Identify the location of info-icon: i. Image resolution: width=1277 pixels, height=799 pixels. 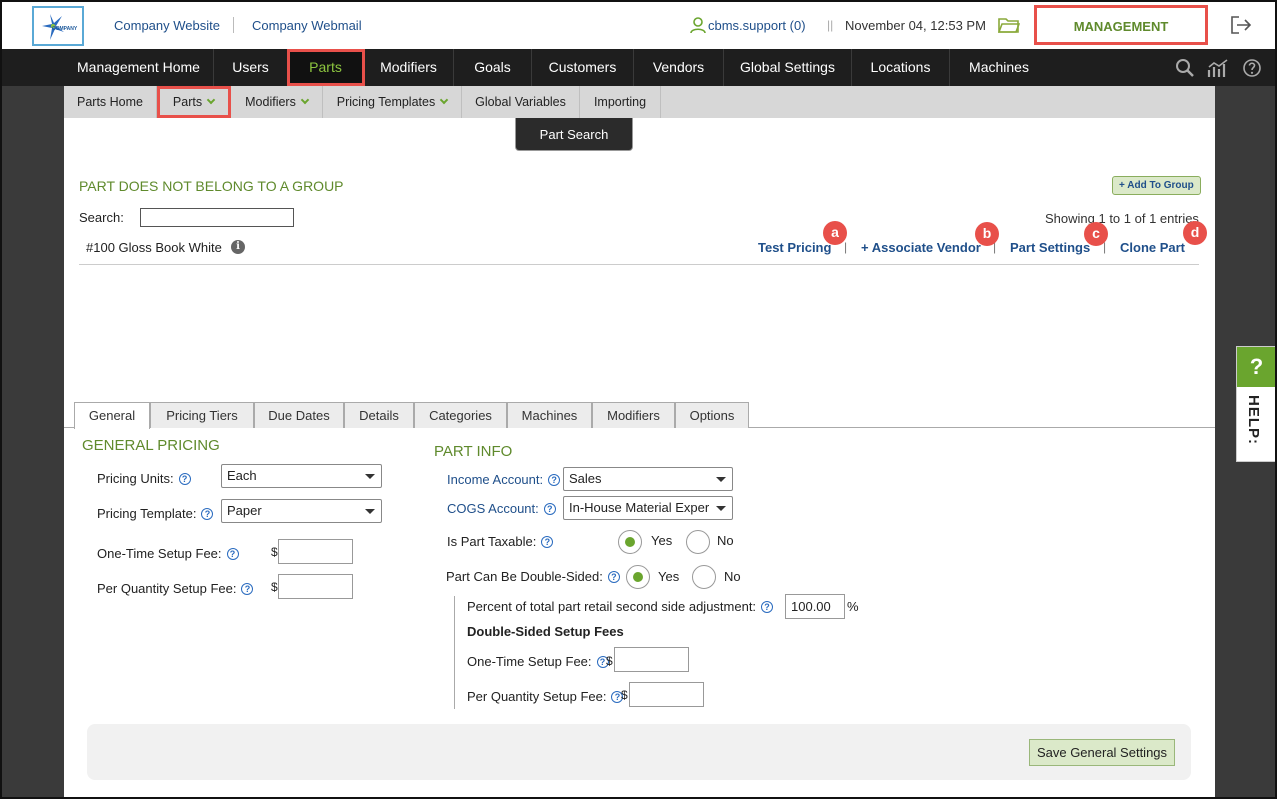
(238, 247).